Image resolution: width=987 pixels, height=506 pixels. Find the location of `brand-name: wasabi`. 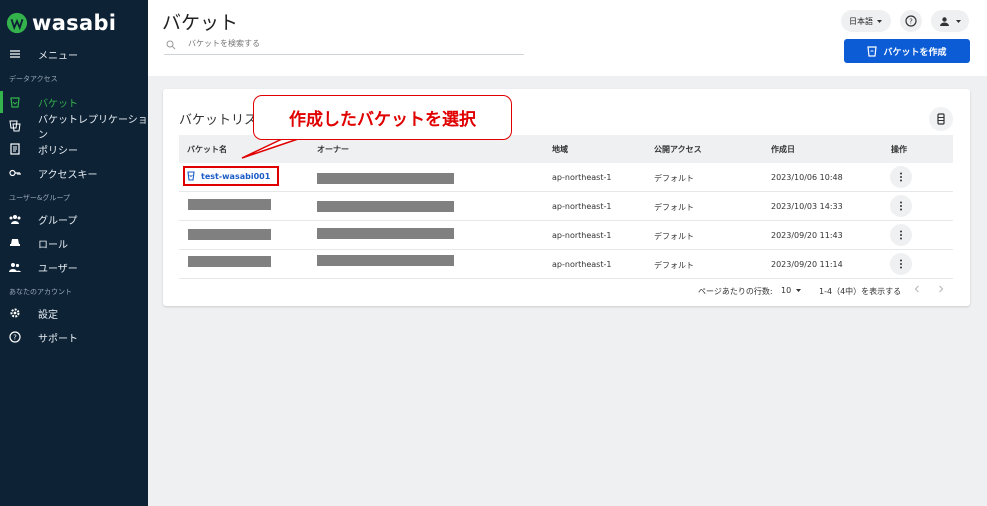

brand-name: wasabi is located at coordinates (74, 23).